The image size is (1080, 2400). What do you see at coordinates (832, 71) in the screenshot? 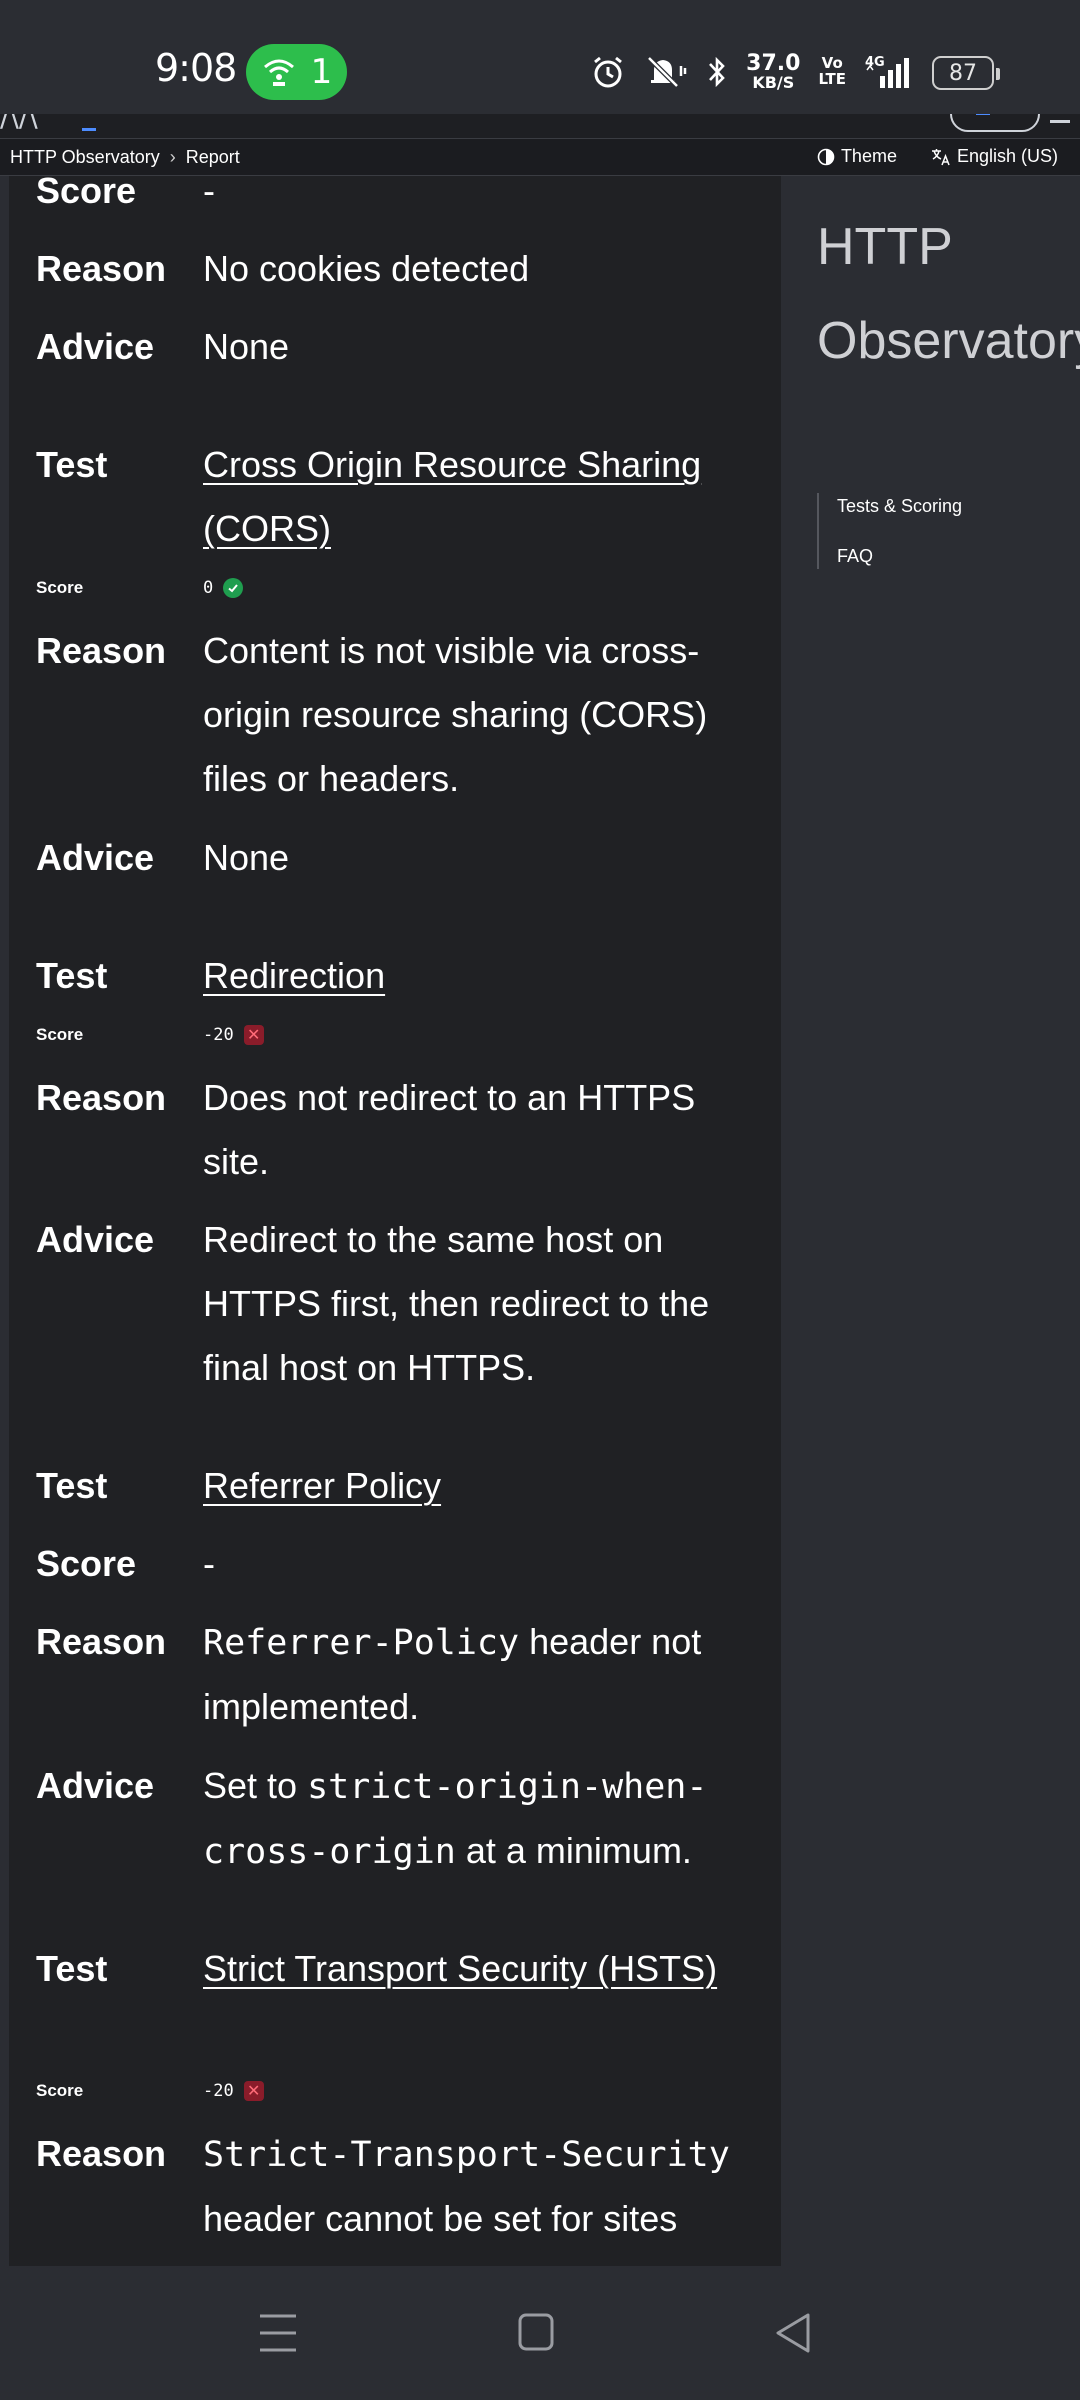
I see `volte-indicator: Vo LTE` at bounding box center [832, 71].